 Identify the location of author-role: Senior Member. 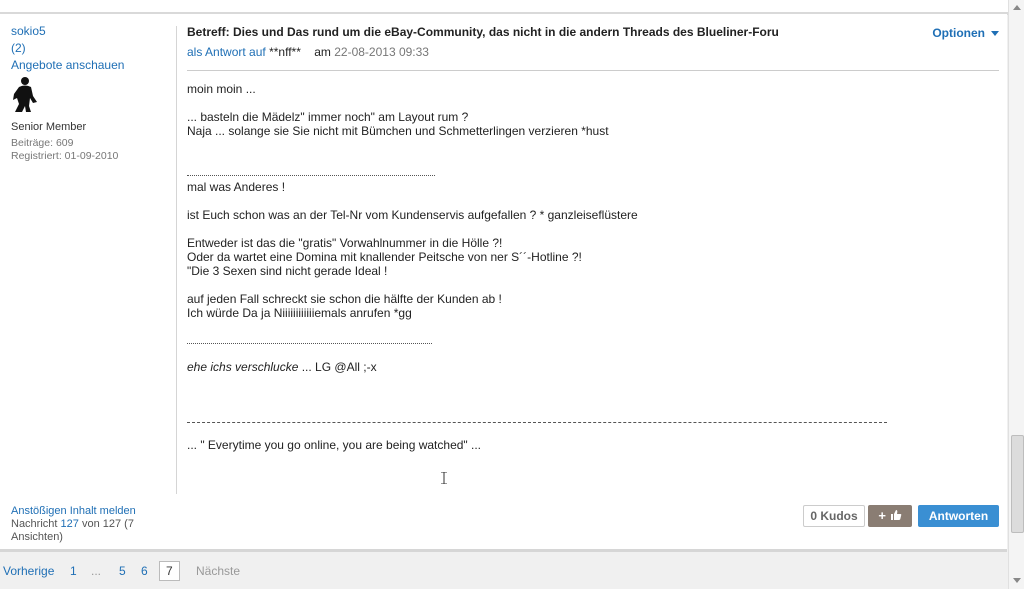
(49, 127).